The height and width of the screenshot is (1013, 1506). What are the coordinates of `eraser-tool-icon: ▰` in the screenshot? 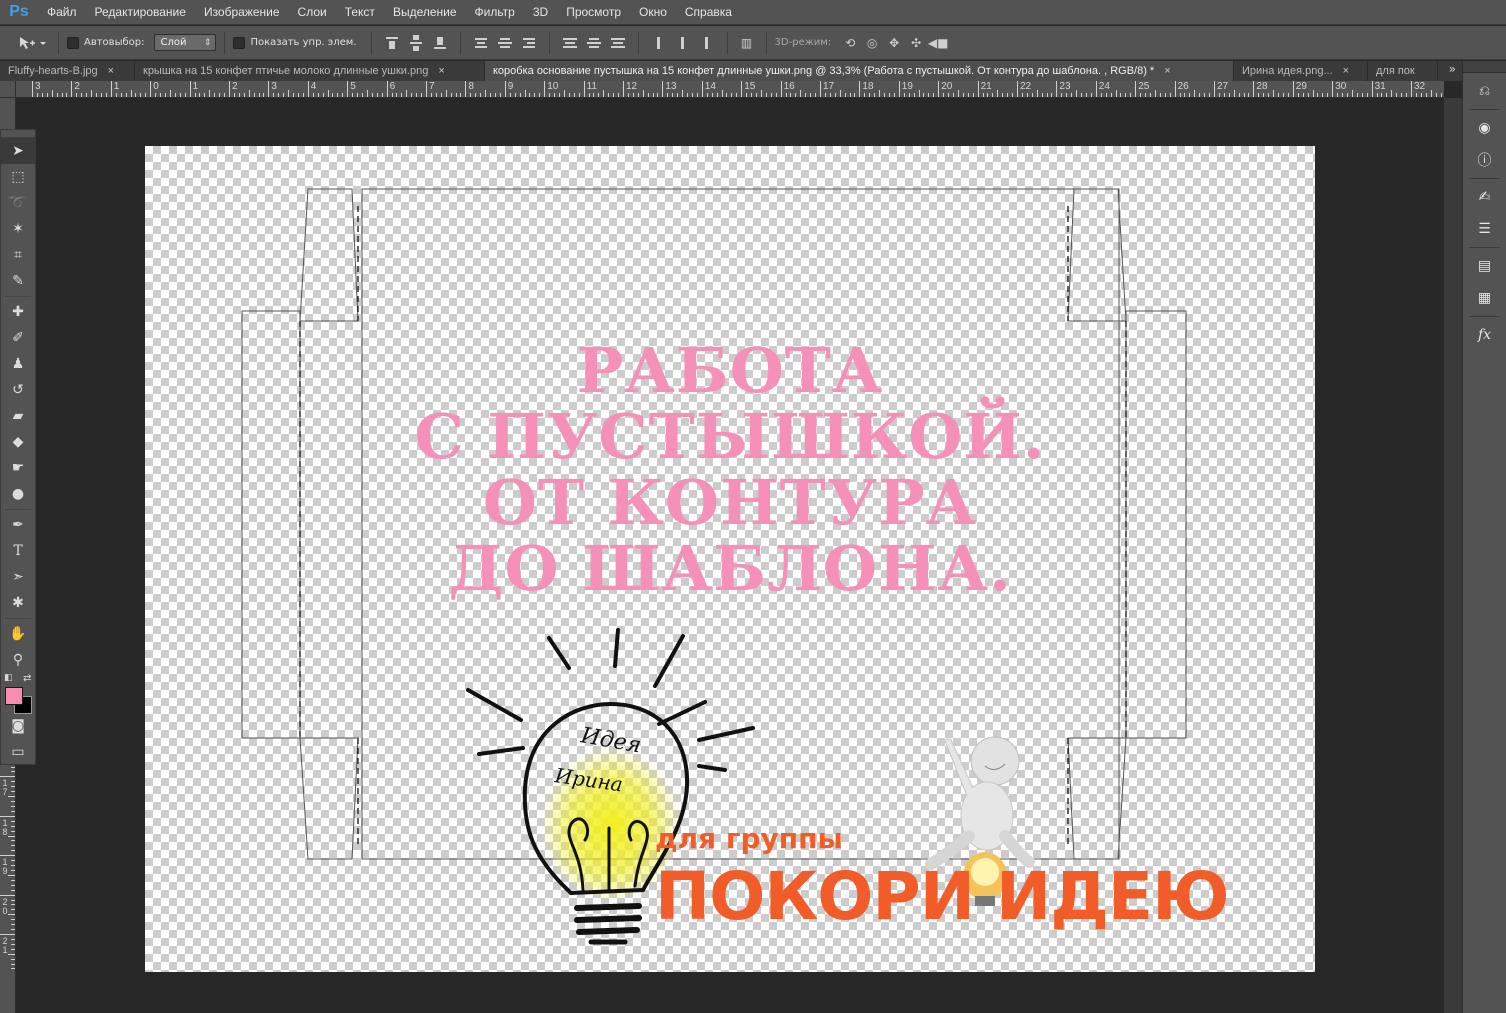 It's located at (18, 416).